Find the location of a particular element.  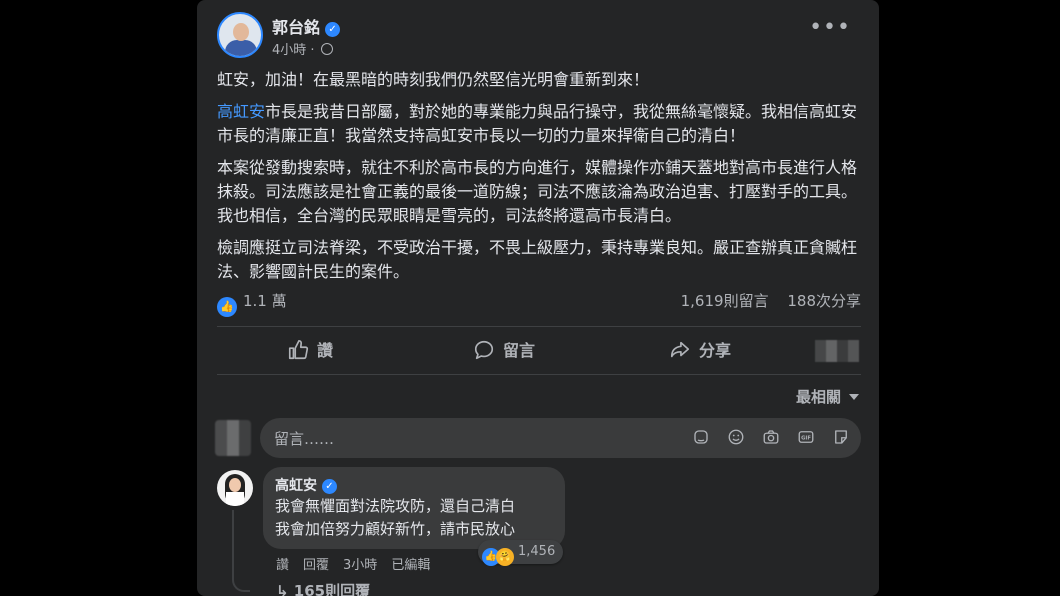

composer-tools: GIF is located at coordinates (766, 439).